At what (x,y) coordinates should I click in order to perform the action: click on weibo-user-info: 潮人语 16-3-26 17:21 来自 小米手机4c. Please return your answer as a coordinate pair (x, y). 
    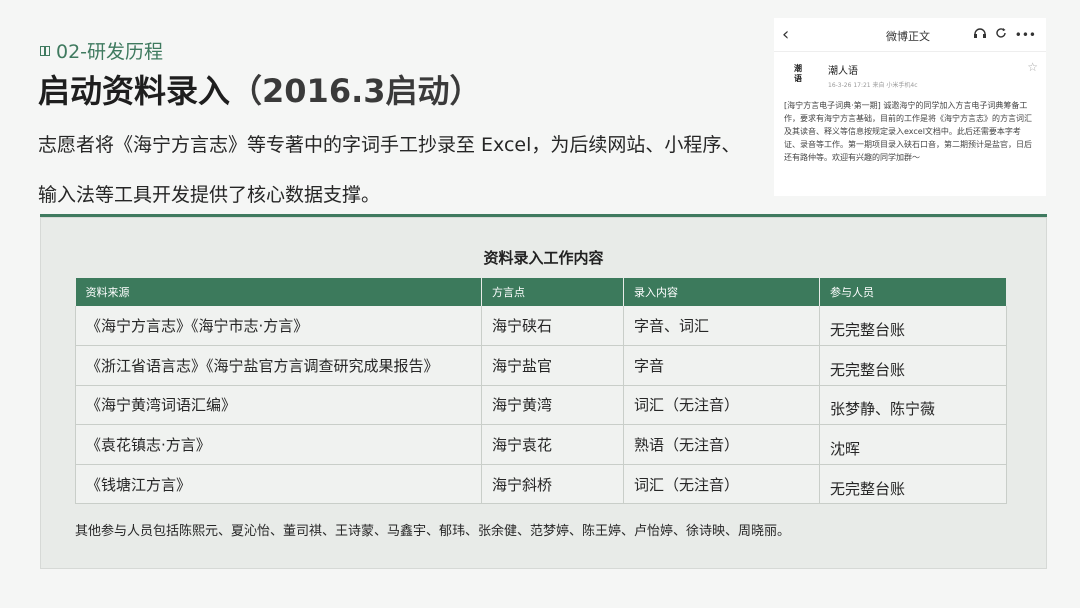
    Looking at the image, I should click on (873, 75).